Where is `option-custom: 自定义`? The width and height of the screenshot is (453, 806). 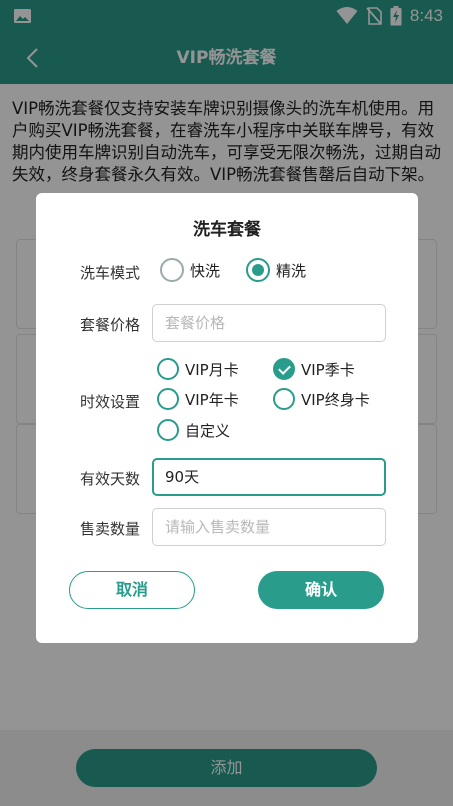 option-custom: 自定义 is located at coordinates (193, 430).